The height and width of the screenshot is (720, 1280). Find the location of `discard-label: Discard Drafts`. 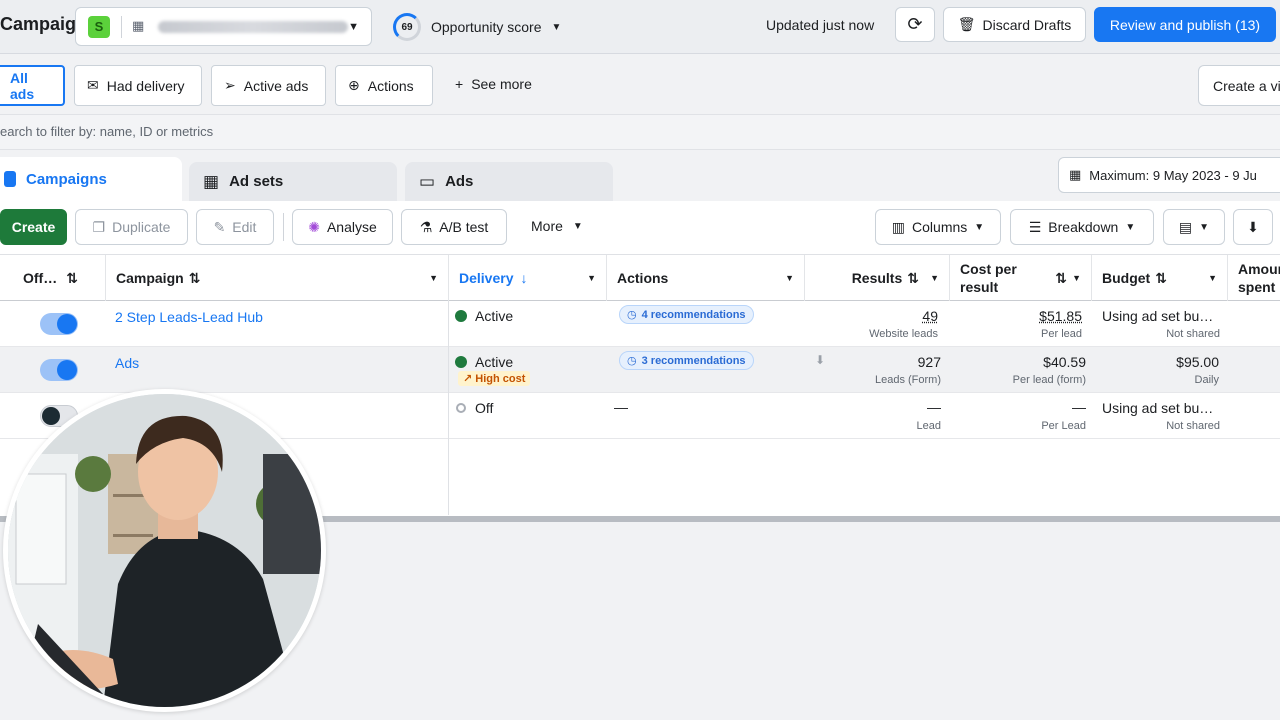

discard-label: Discard Drafts is located at coordinates (1027, 24).